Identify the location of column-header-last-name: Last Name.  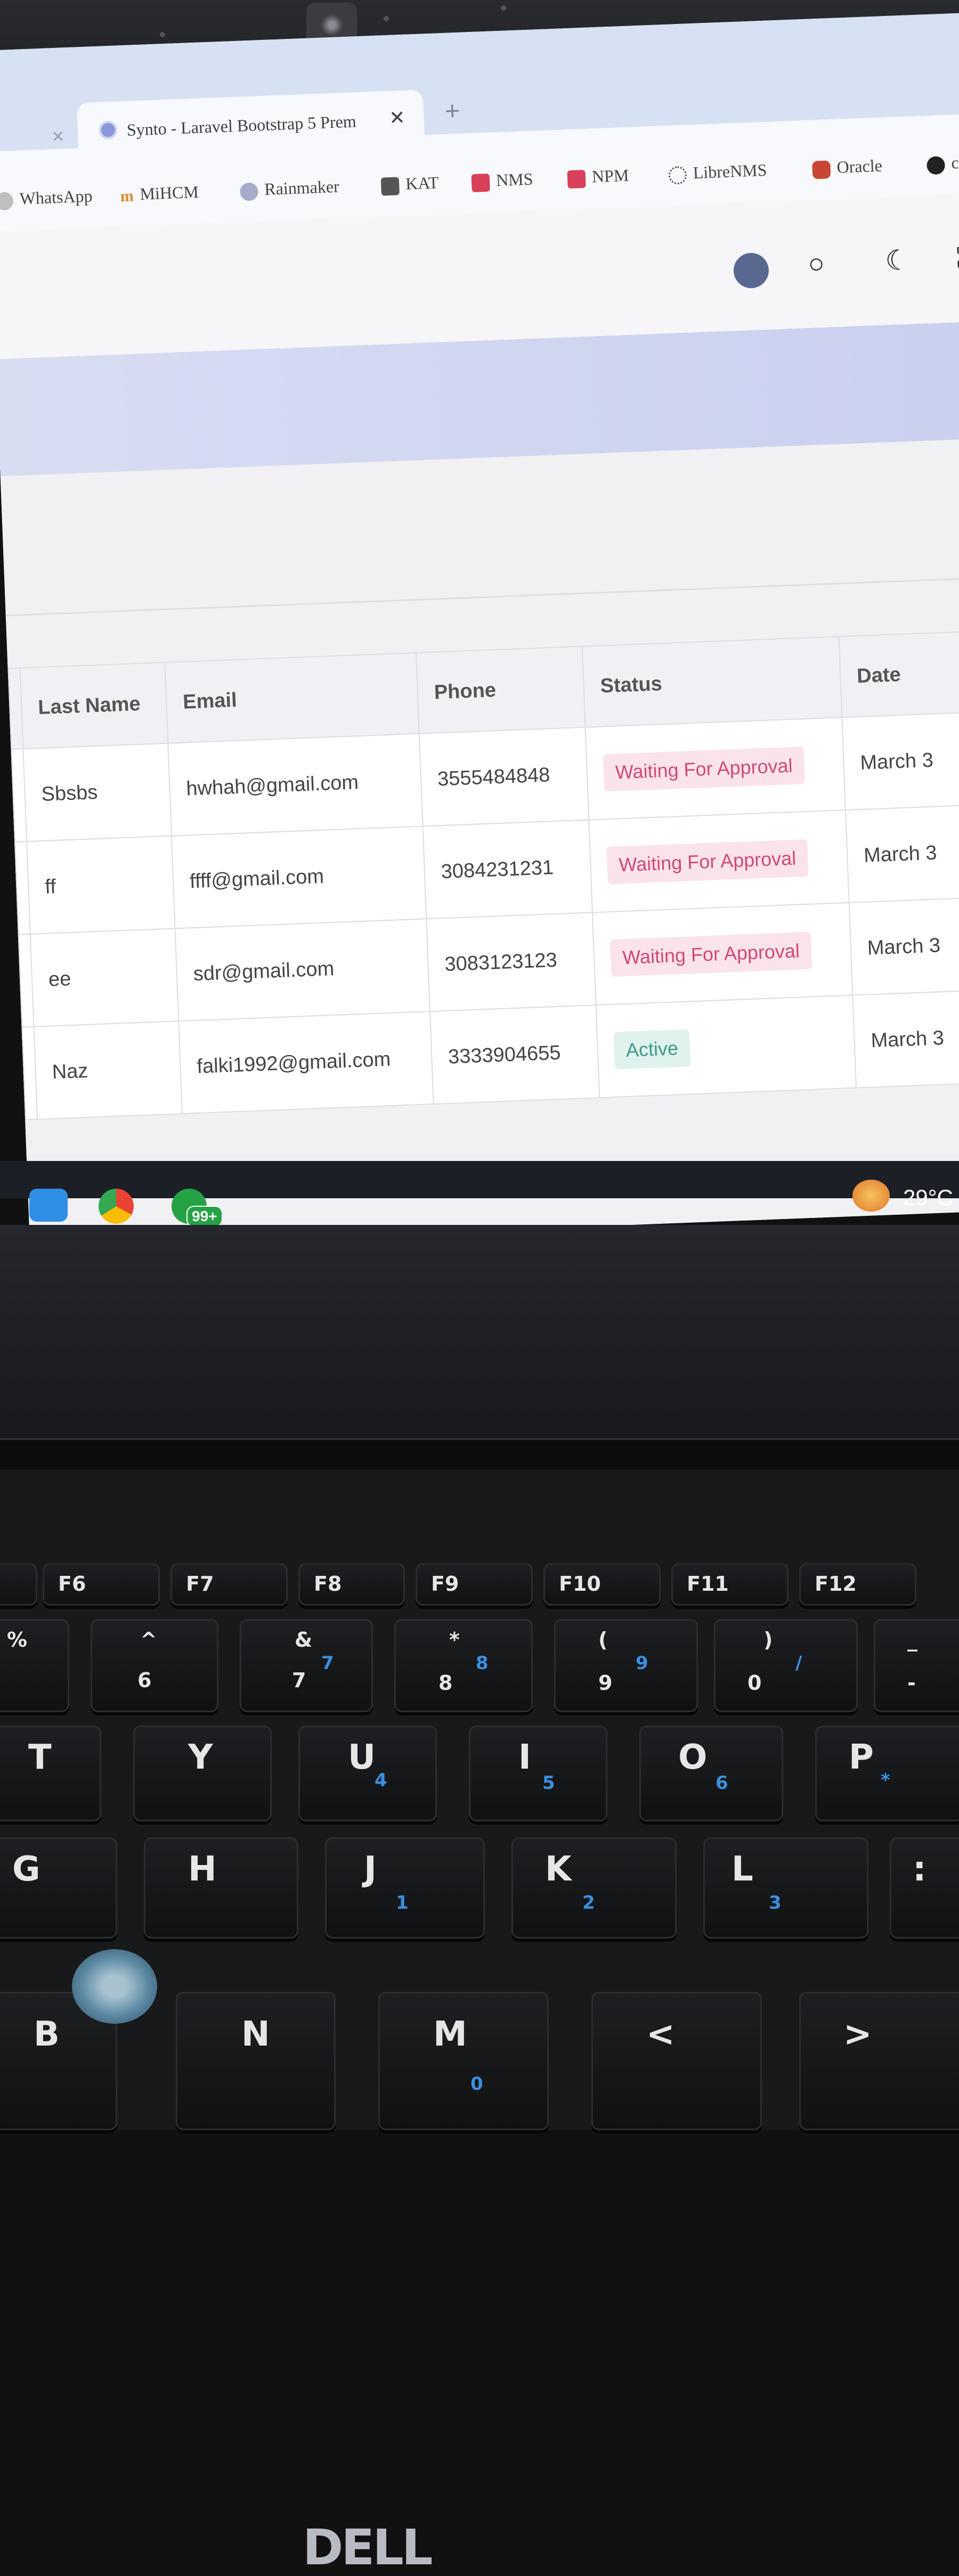
(94, 705).